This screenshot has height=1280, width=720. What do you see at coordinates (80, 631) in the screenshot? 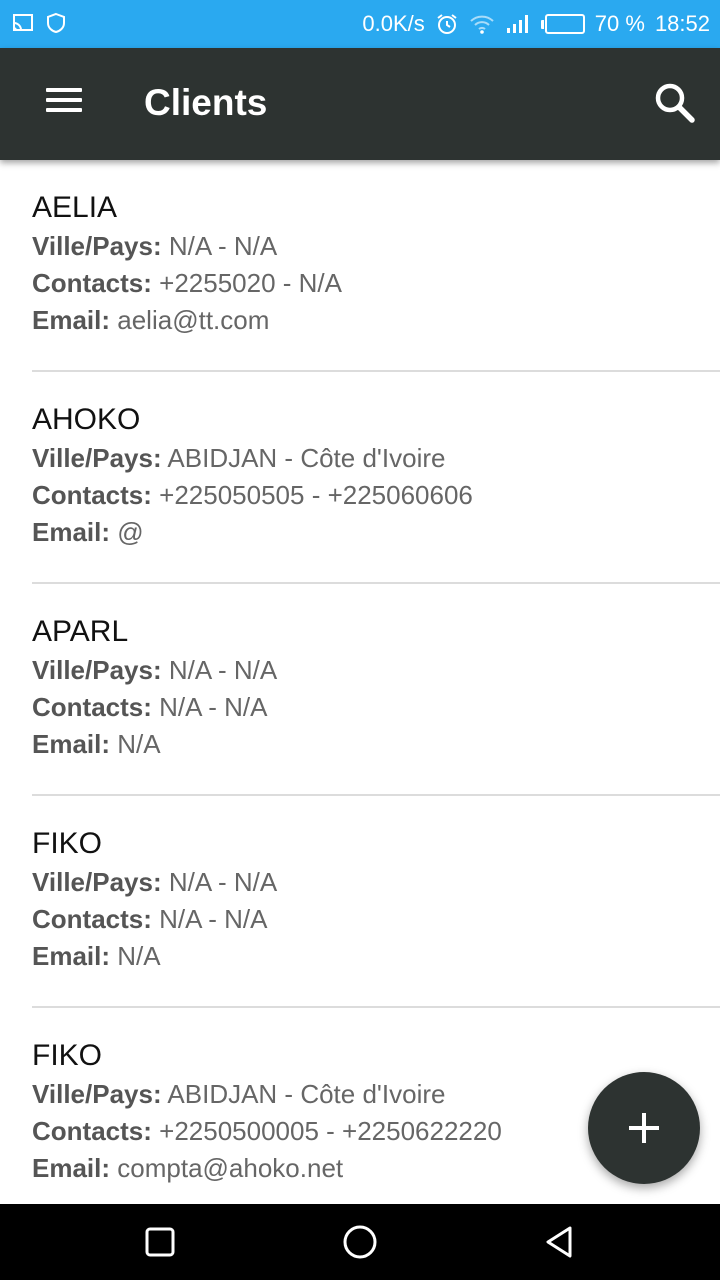
I see `client-name: APARL` at bounding box center [80, 631].